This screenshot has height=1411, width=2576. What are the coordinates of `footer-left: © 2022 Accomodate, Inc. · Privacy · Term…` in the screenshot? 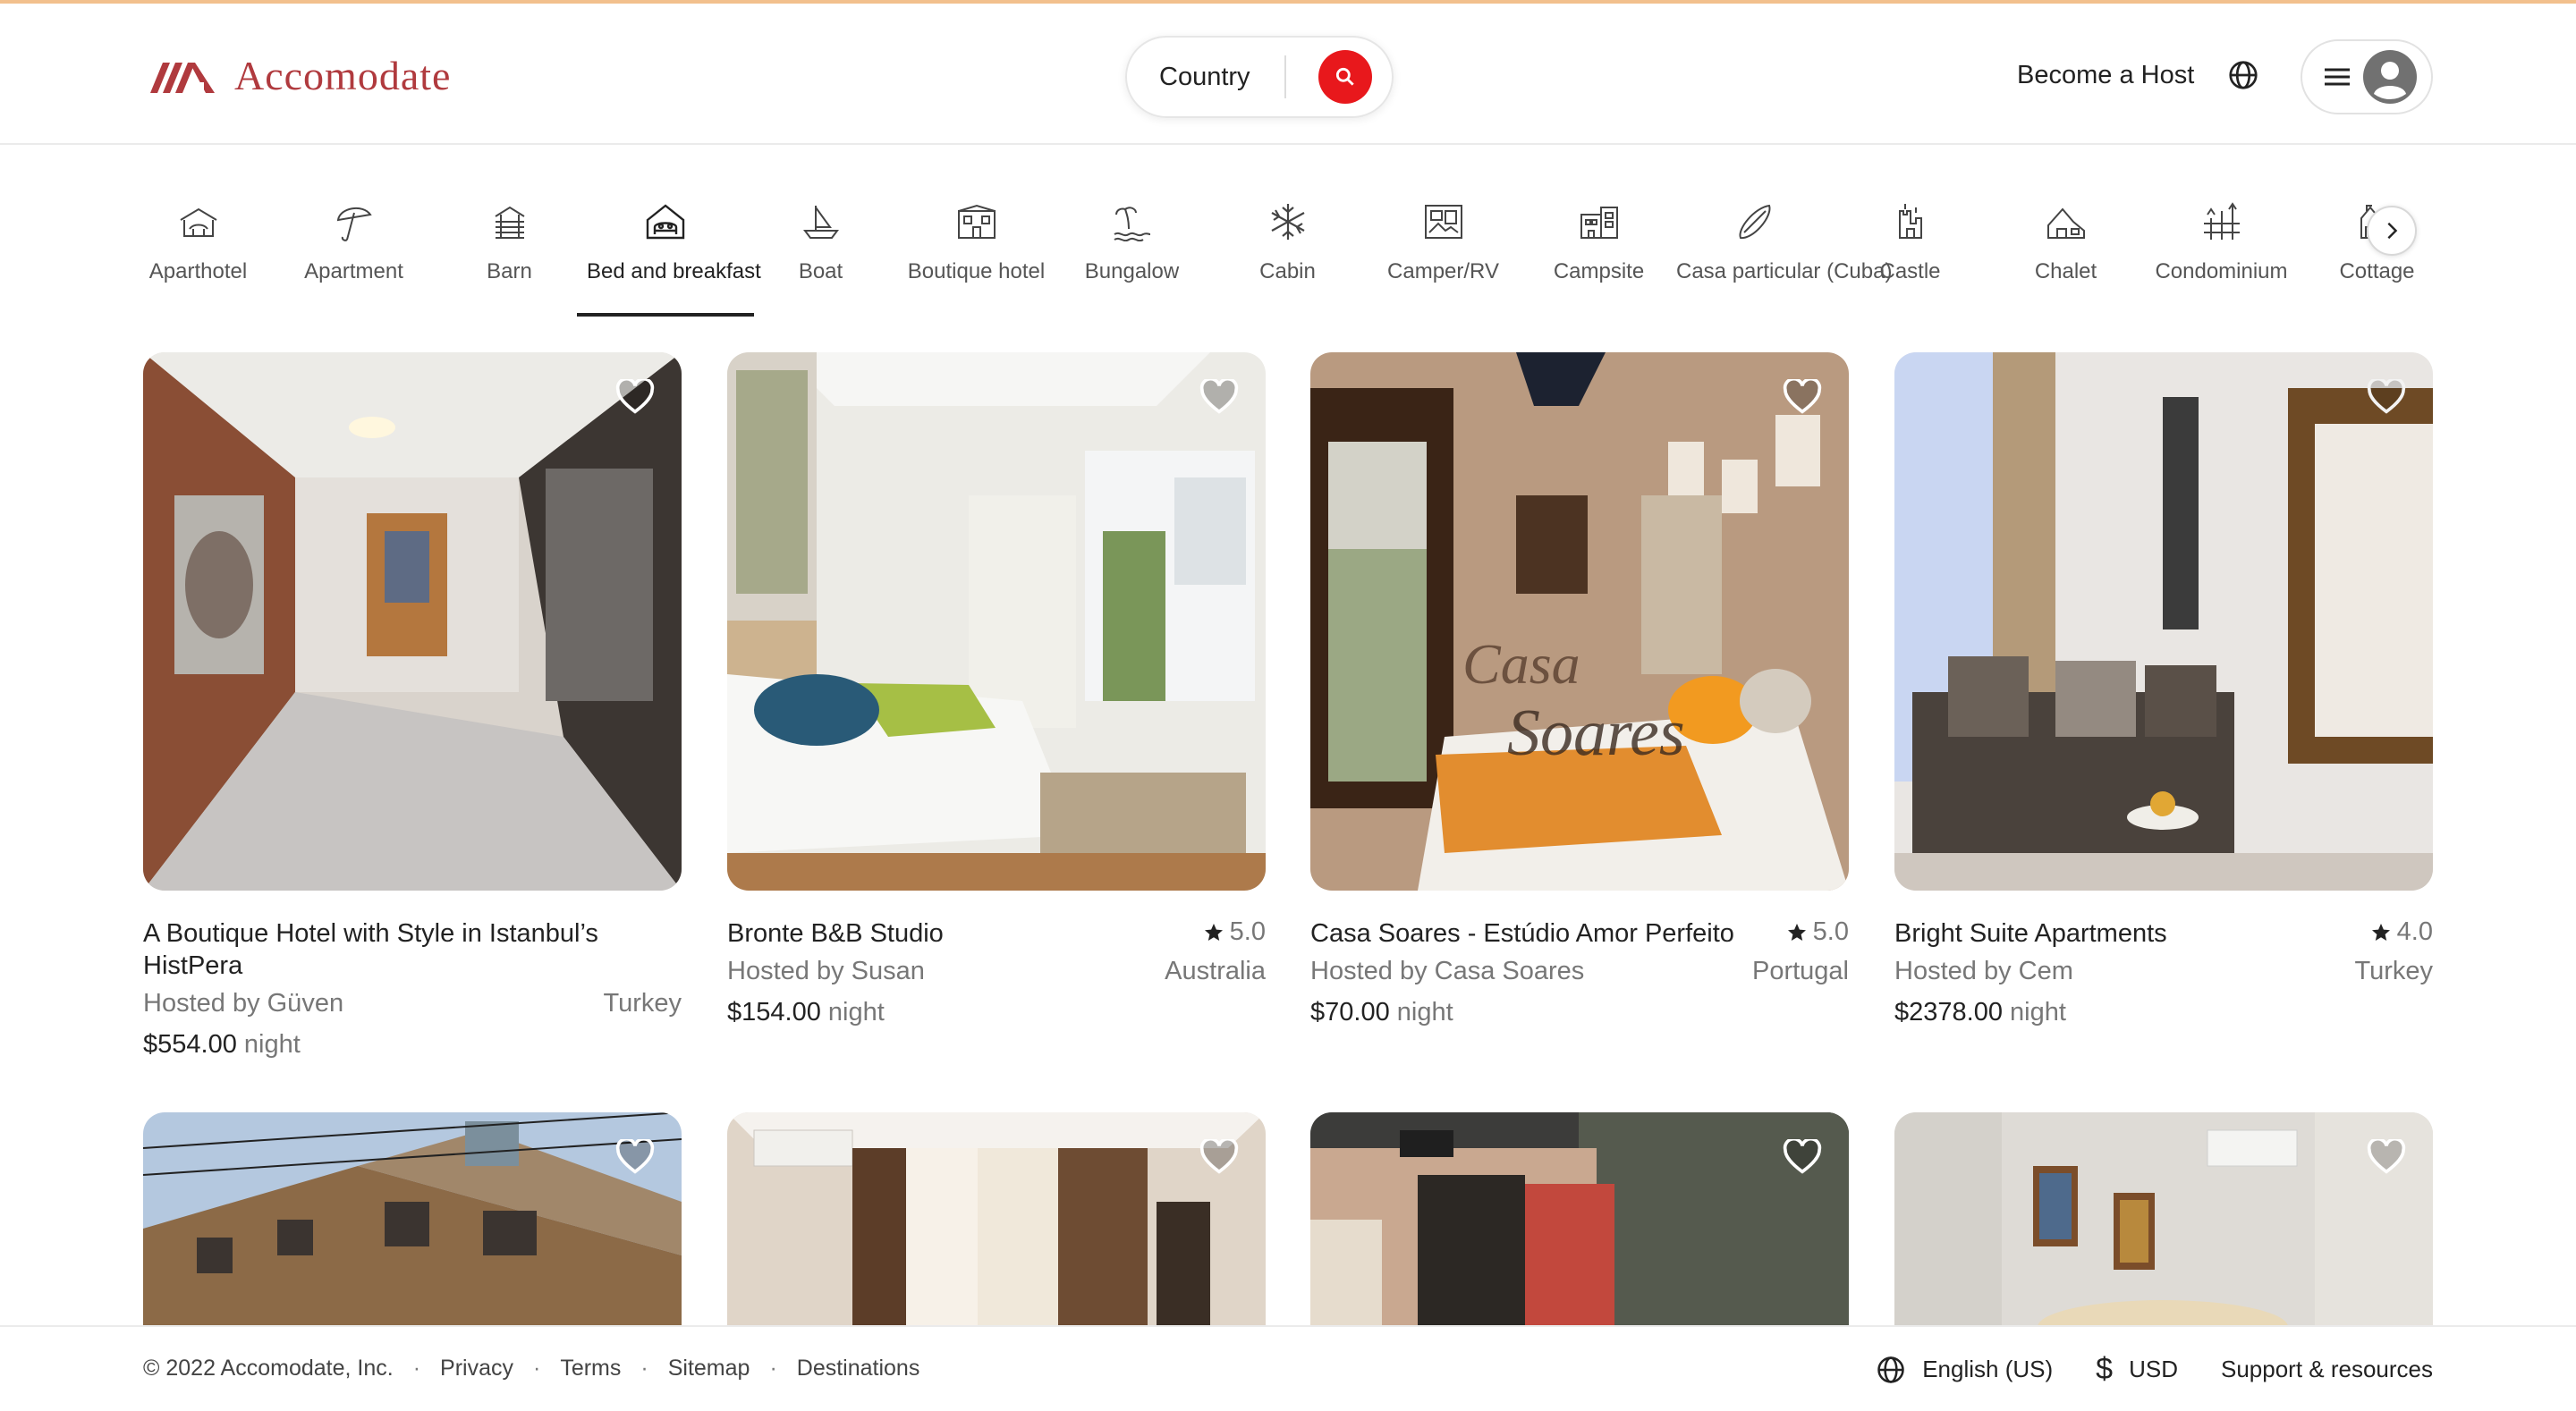 It's located at (531, 1368).